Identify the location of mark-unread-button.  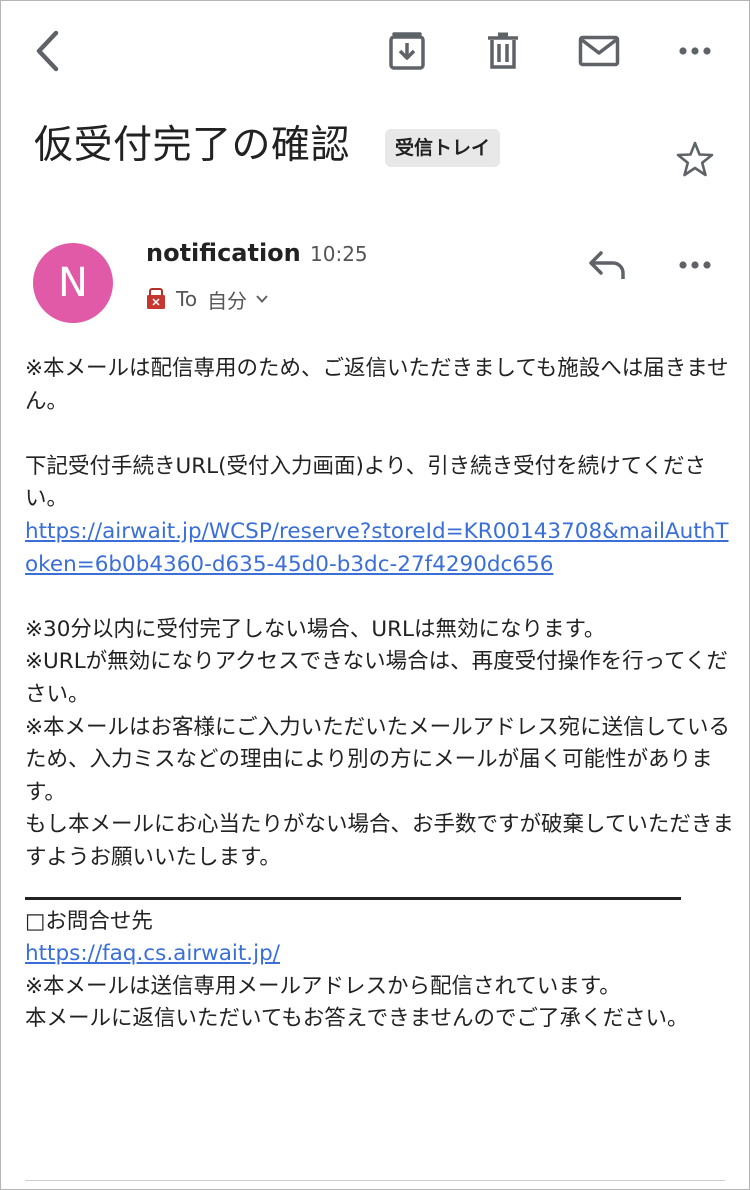
(599, 51).